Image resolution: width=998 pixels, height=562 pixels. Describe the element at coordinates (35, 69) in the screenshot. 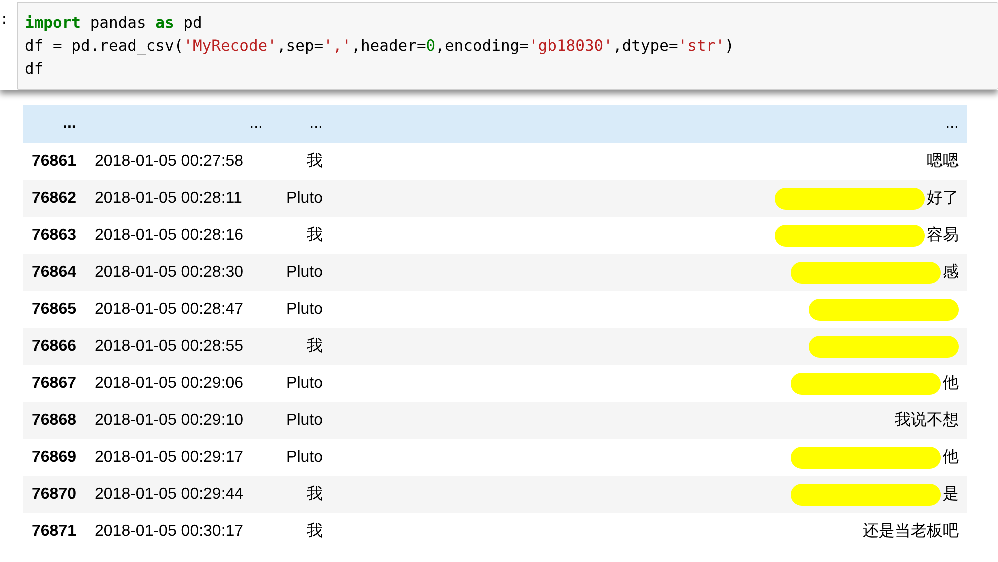

I see `code-line: df` at that location.